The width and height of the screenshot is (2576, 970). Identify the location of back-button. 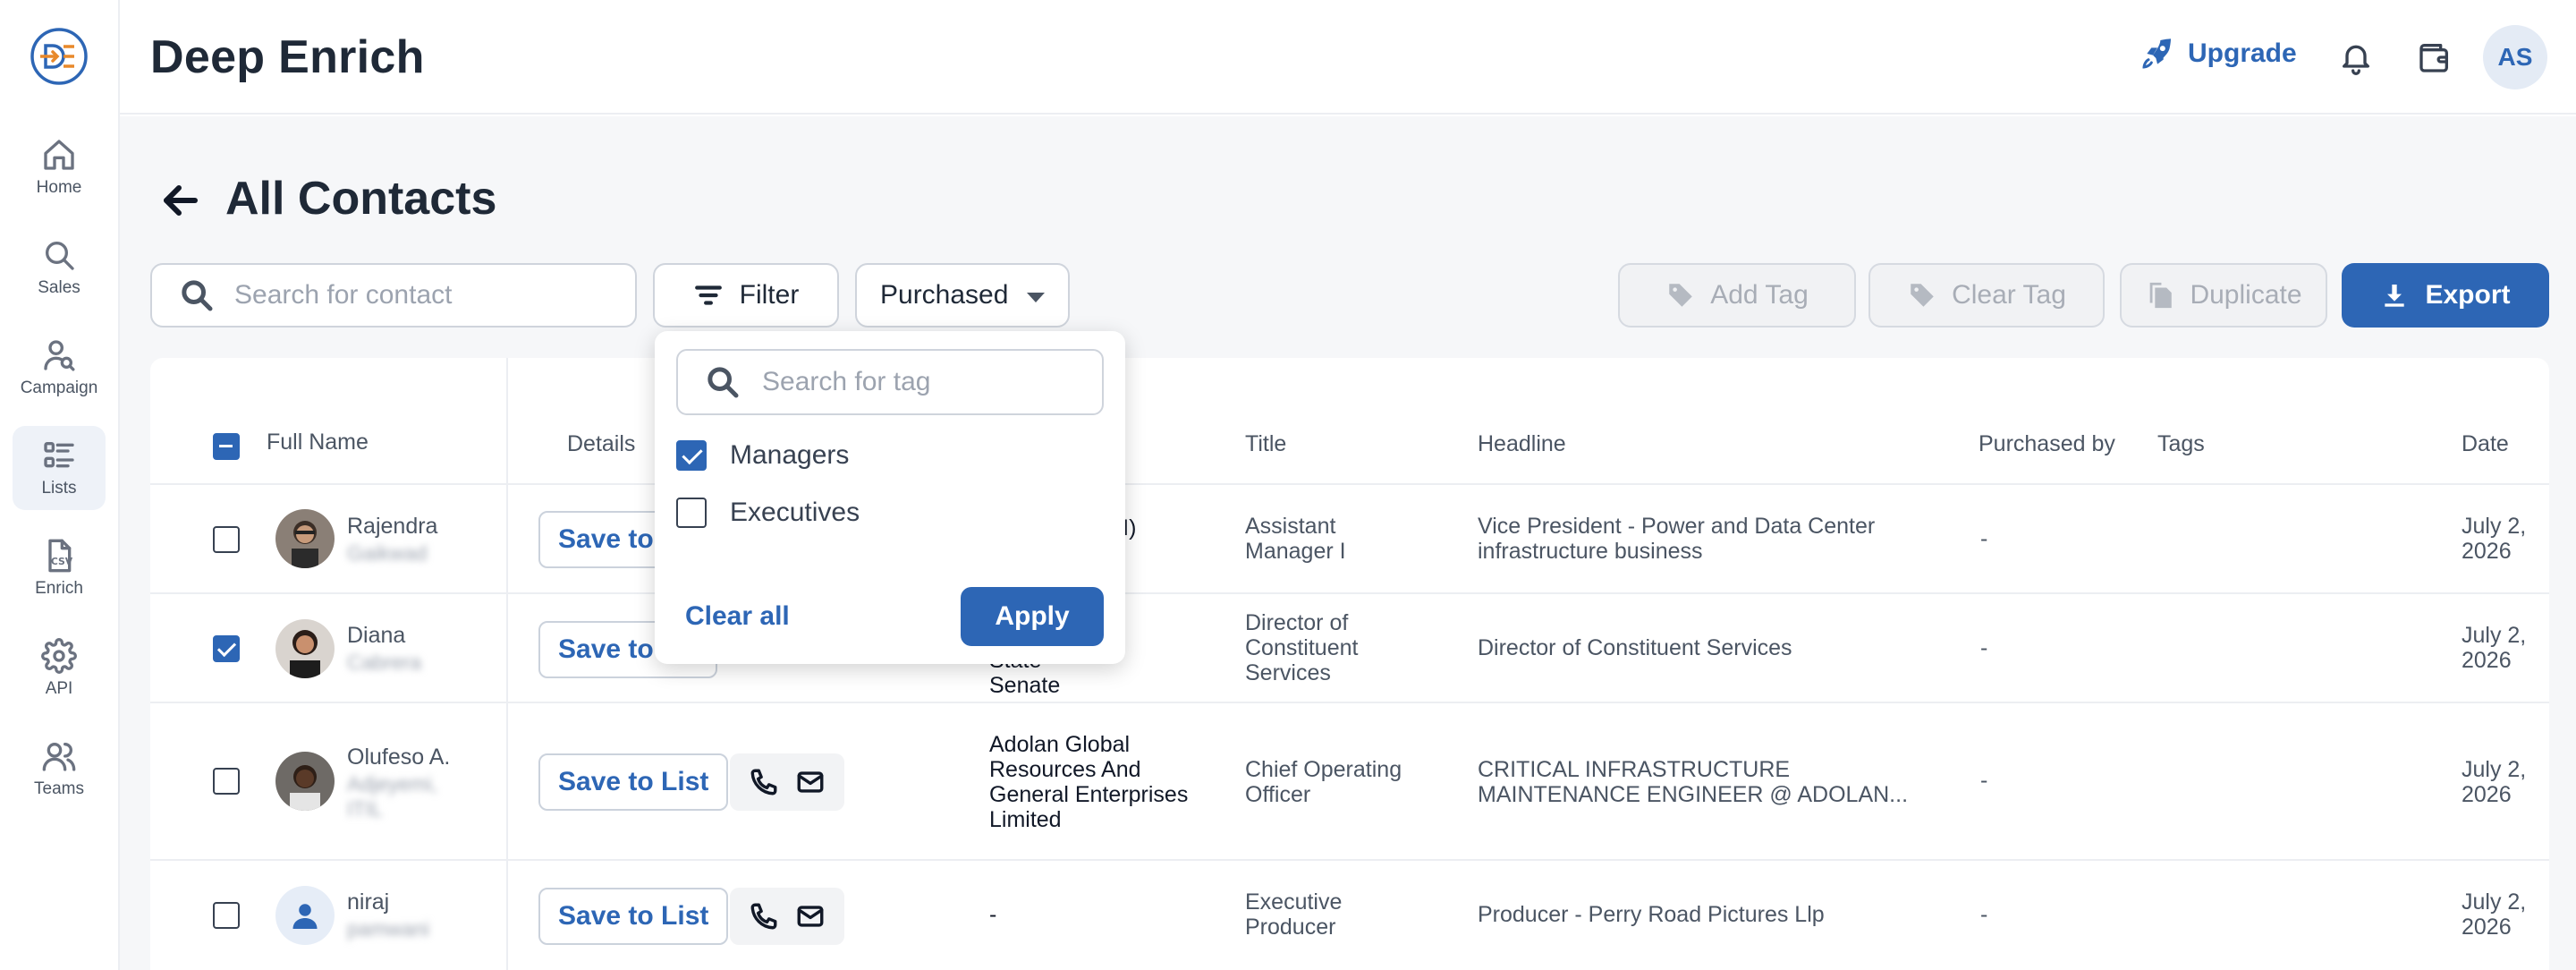
(180, 200).